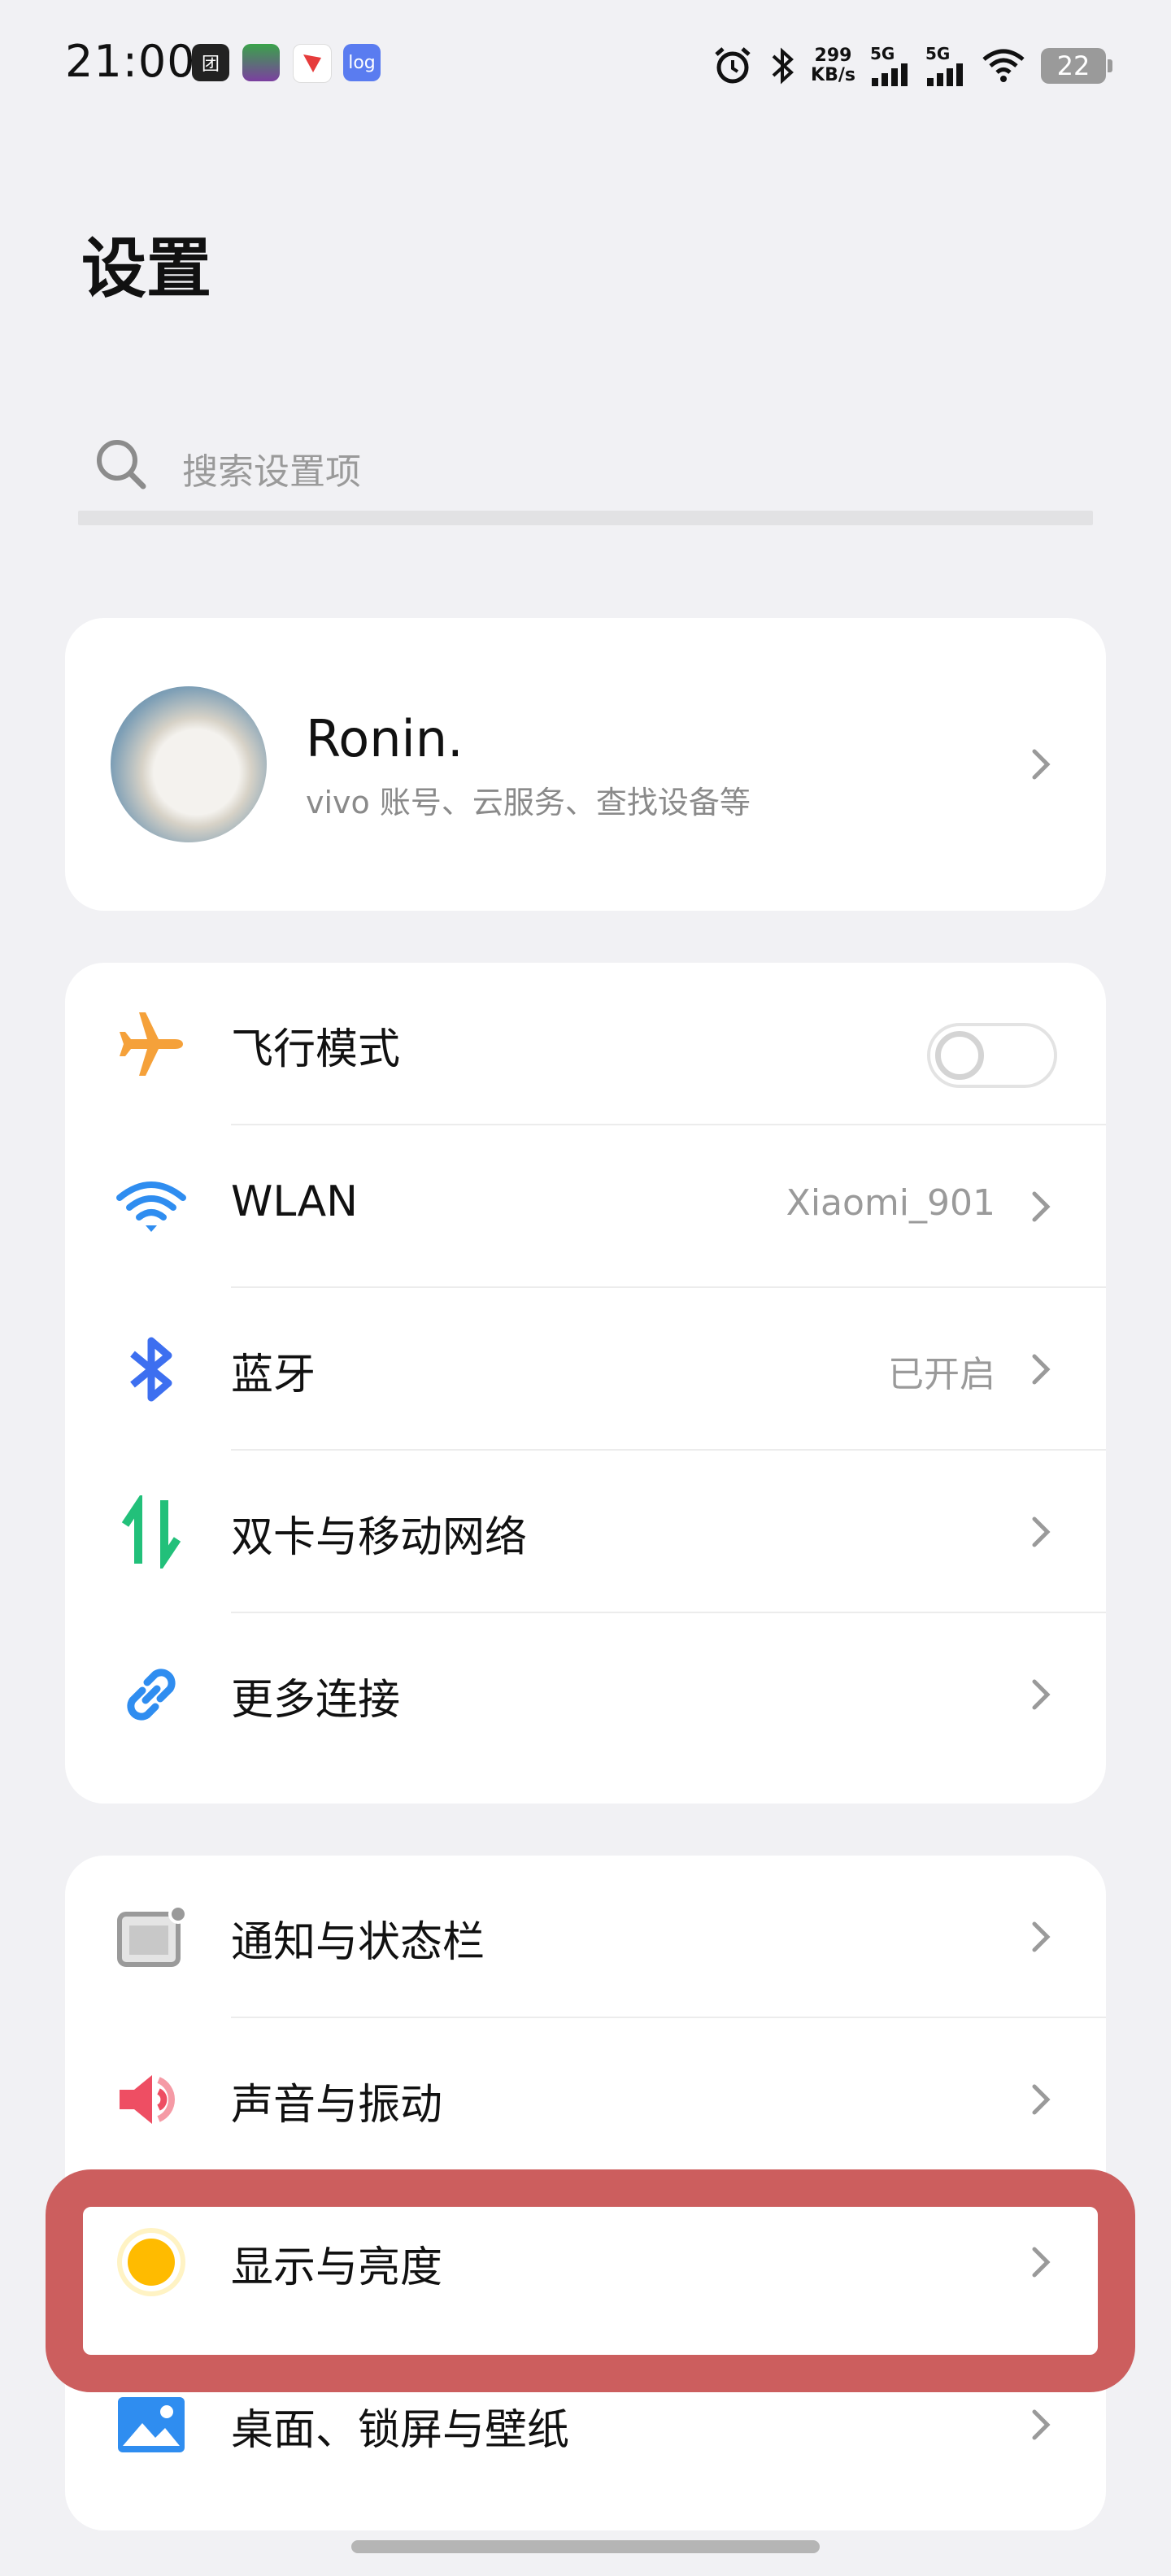 This screenshot has width=1171, height=2576. I want to click on search-bar: 搜索设置项, so click(585, 466).